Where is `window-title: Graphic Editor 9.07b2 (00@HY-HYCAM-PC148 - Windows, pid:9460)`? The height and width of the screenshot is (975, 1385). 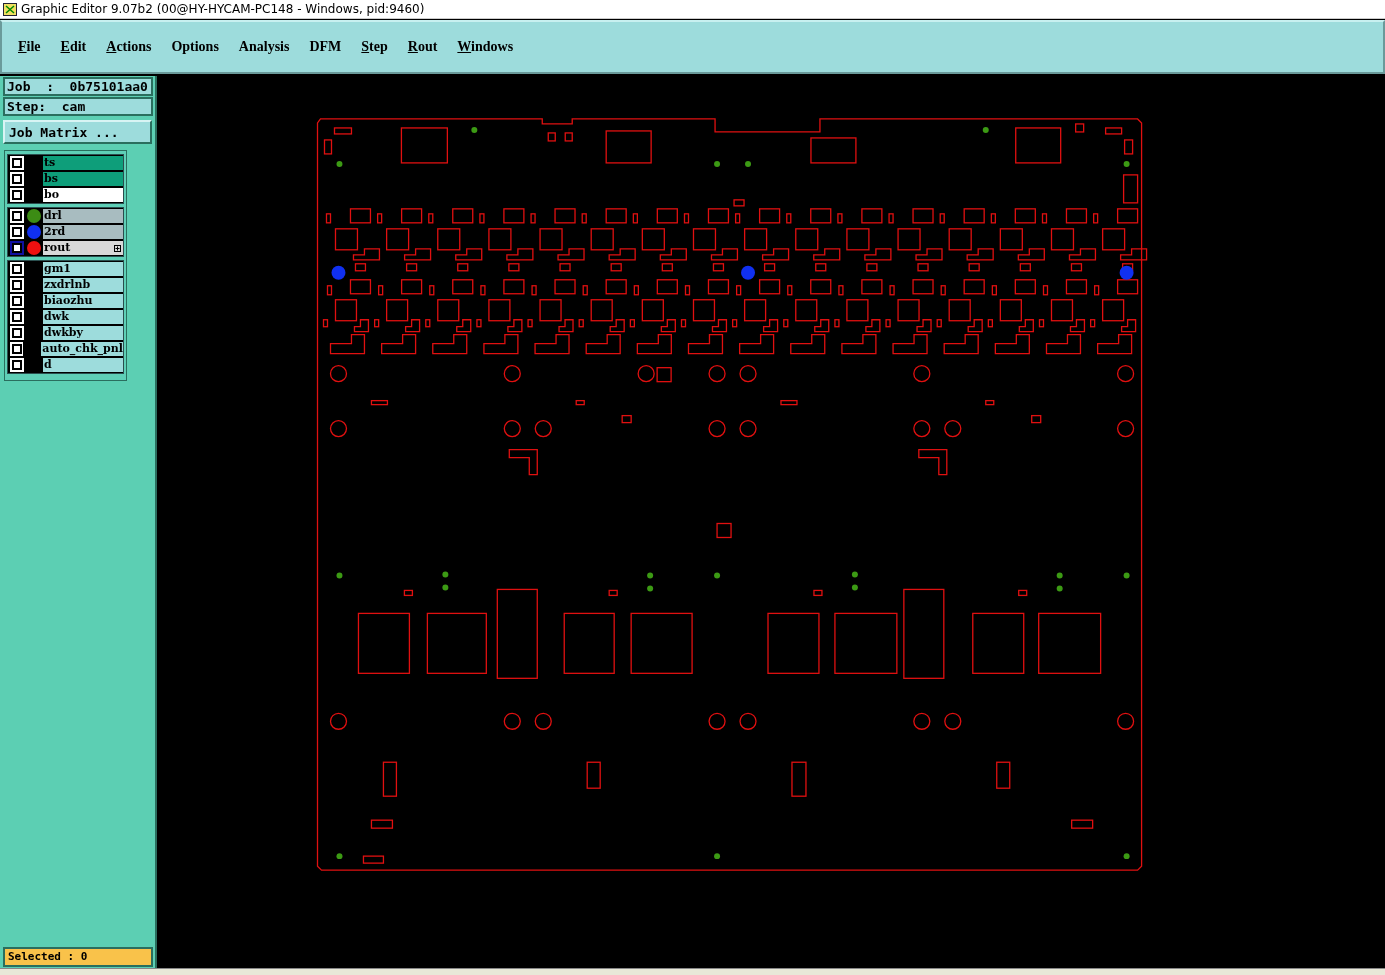 window-title: Graphic Editor 9.07b2 (00@HY-HYCAM-PC148 - Windows, pid:9460) is located at coordinates (223, 9).